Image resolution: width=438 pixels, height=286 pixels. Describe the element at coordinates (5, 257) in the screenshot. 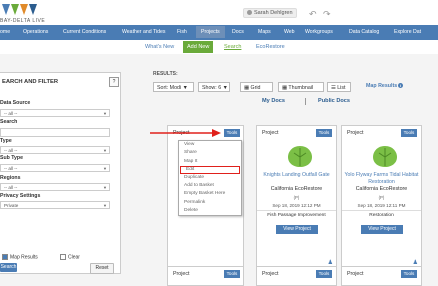

I see `checkbox-checked-icon` at that location.